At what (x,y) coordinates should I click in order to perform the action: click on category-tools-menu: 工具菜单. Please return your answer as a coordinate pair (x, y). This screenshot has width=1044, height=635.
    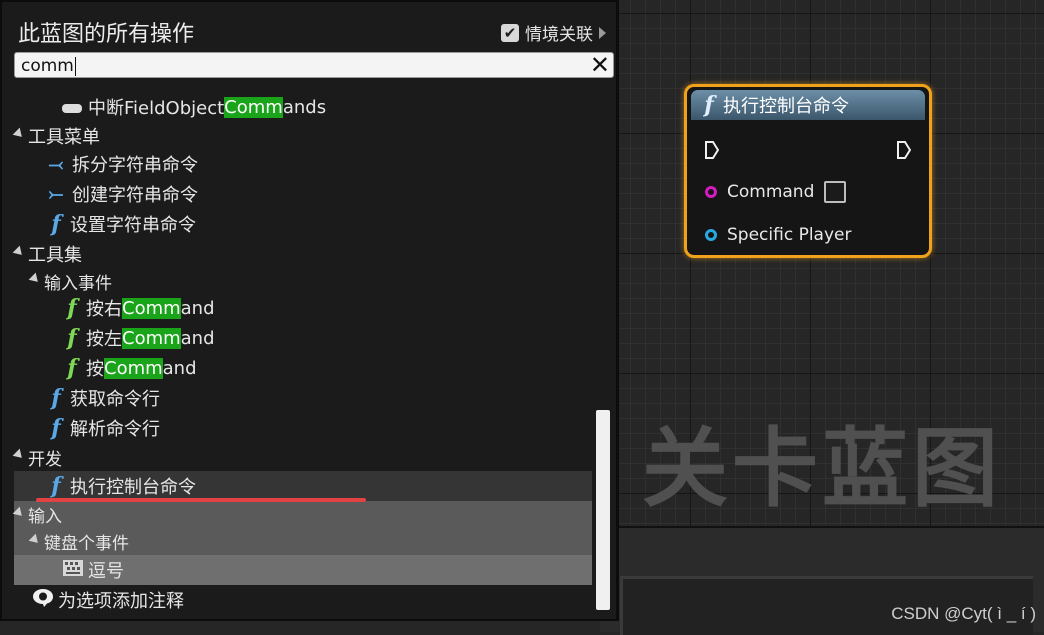
    Looking at the image, I should click on (302, 136).